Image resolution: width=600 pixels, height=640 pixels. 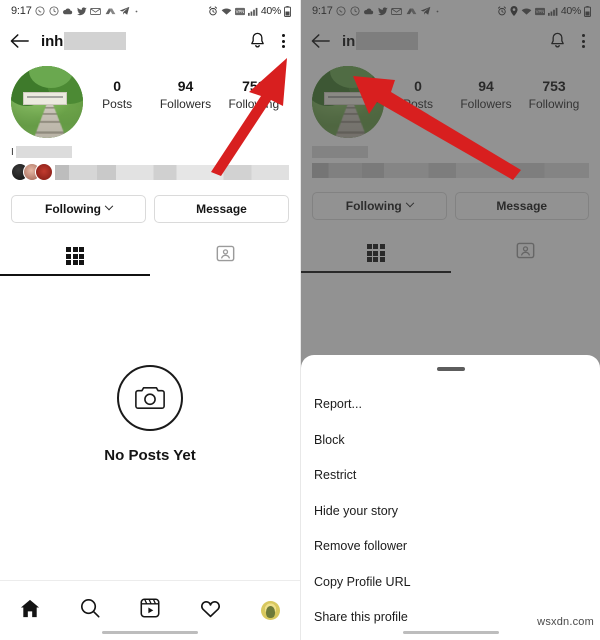 I want to click on menu-item-block: Block, so click(x=450, y=440).